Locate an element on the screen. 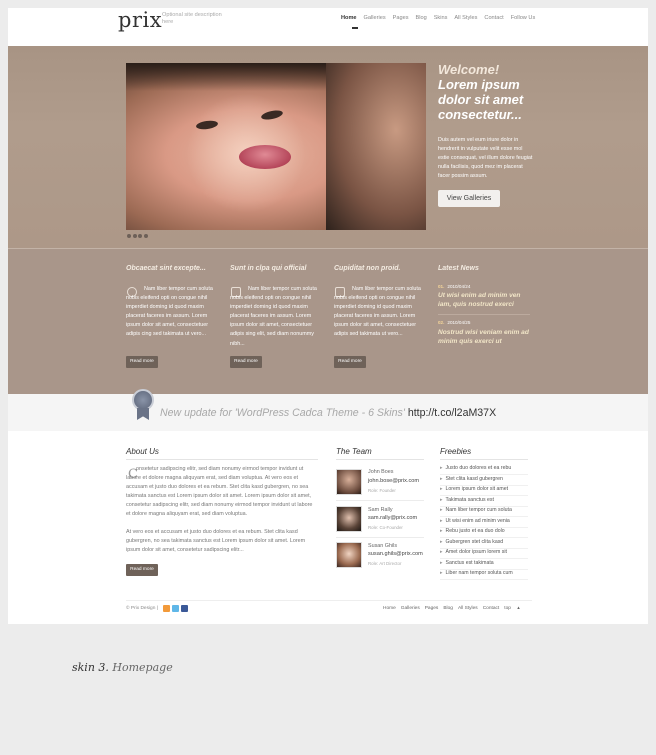  team-title: The Team is located at coordinates (354, 451).